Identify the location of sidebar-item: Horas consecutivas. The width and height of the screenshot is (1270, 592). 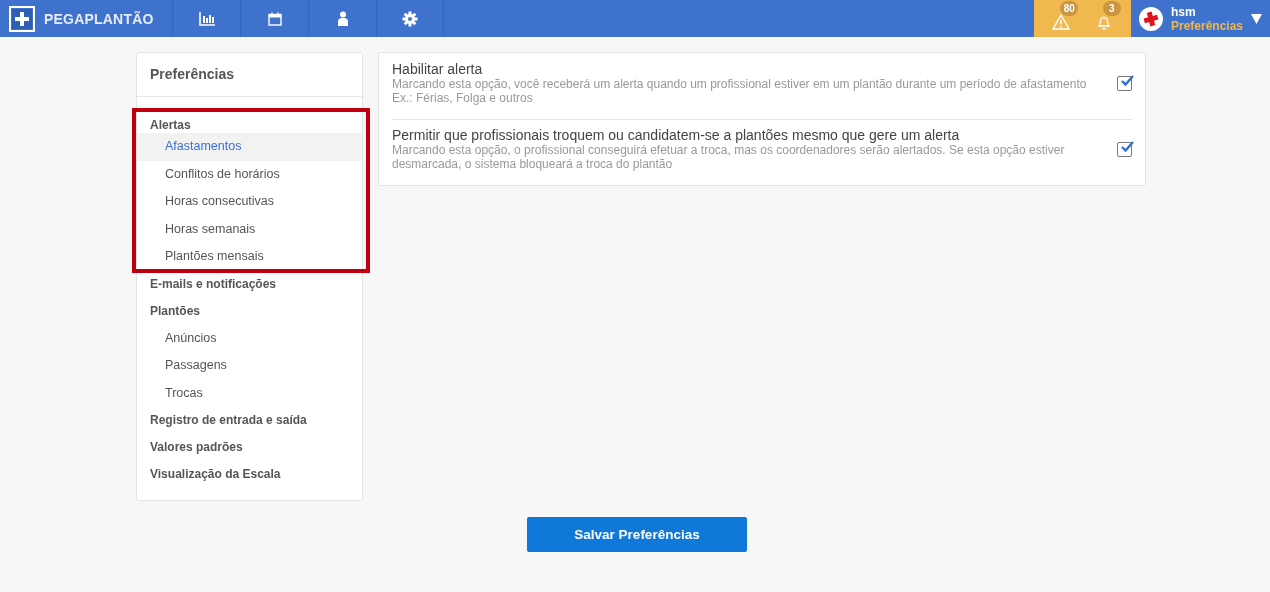
(249, 202).